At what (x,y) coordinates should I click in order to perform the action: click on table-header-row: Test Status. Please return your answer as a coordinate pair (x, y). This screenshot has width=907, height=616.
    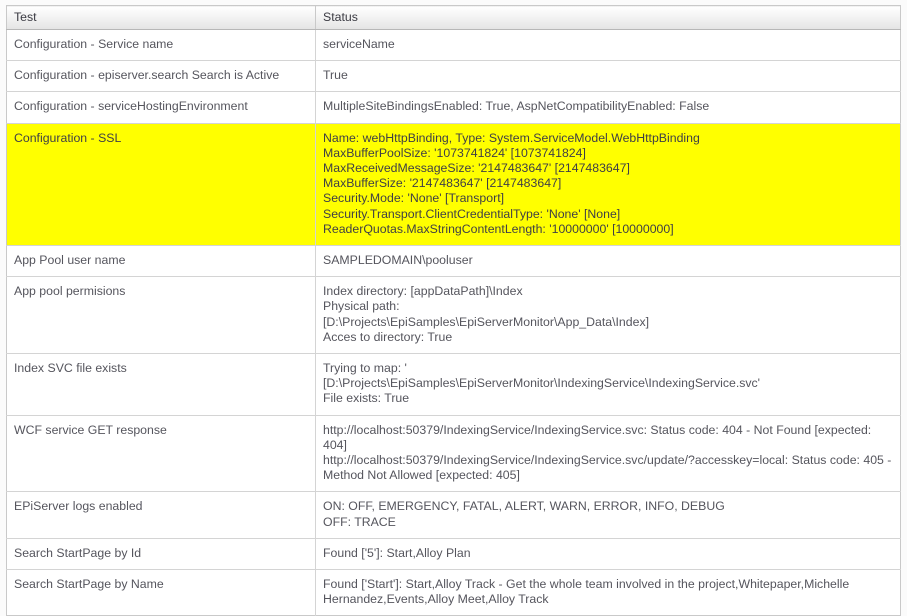
    Looking at the image, I should click on (453, 17).